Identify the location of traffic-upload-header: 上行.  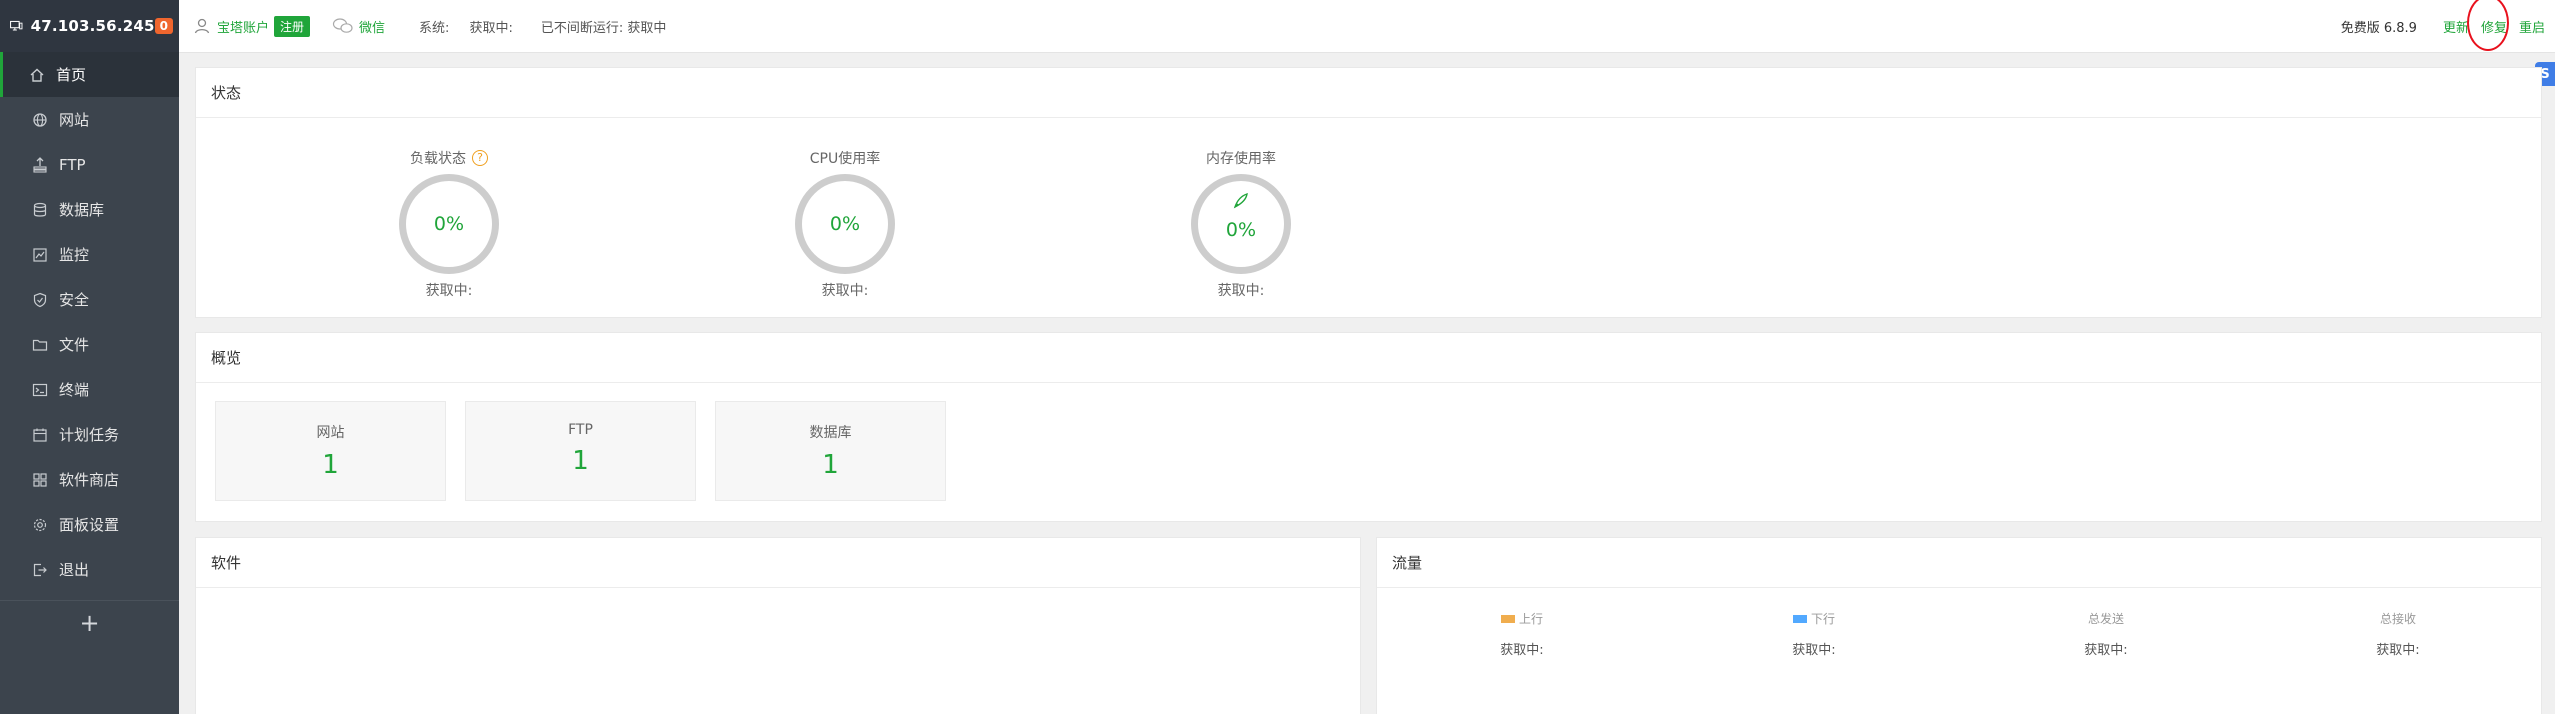
(1522, 618).